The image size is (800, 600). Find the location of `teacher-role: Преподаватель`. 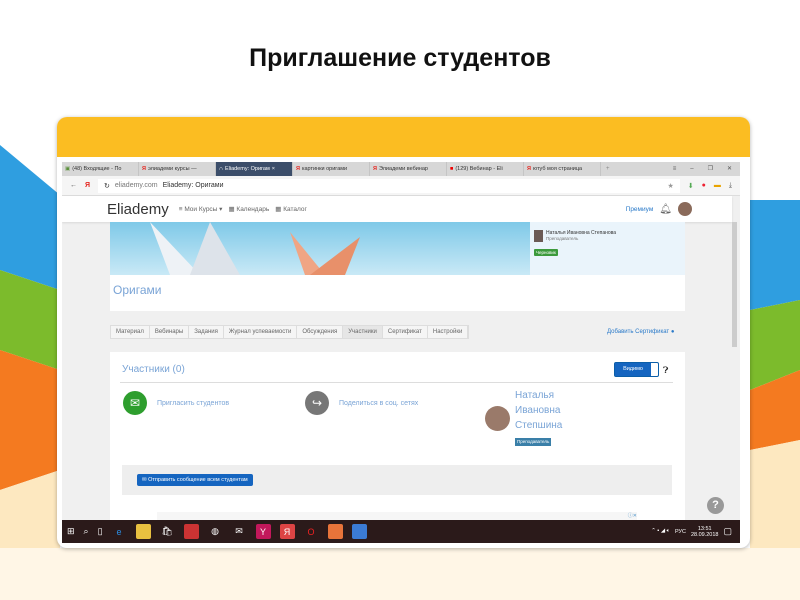

teacher-role: Преподаватель is located at coordinates (562, 238).